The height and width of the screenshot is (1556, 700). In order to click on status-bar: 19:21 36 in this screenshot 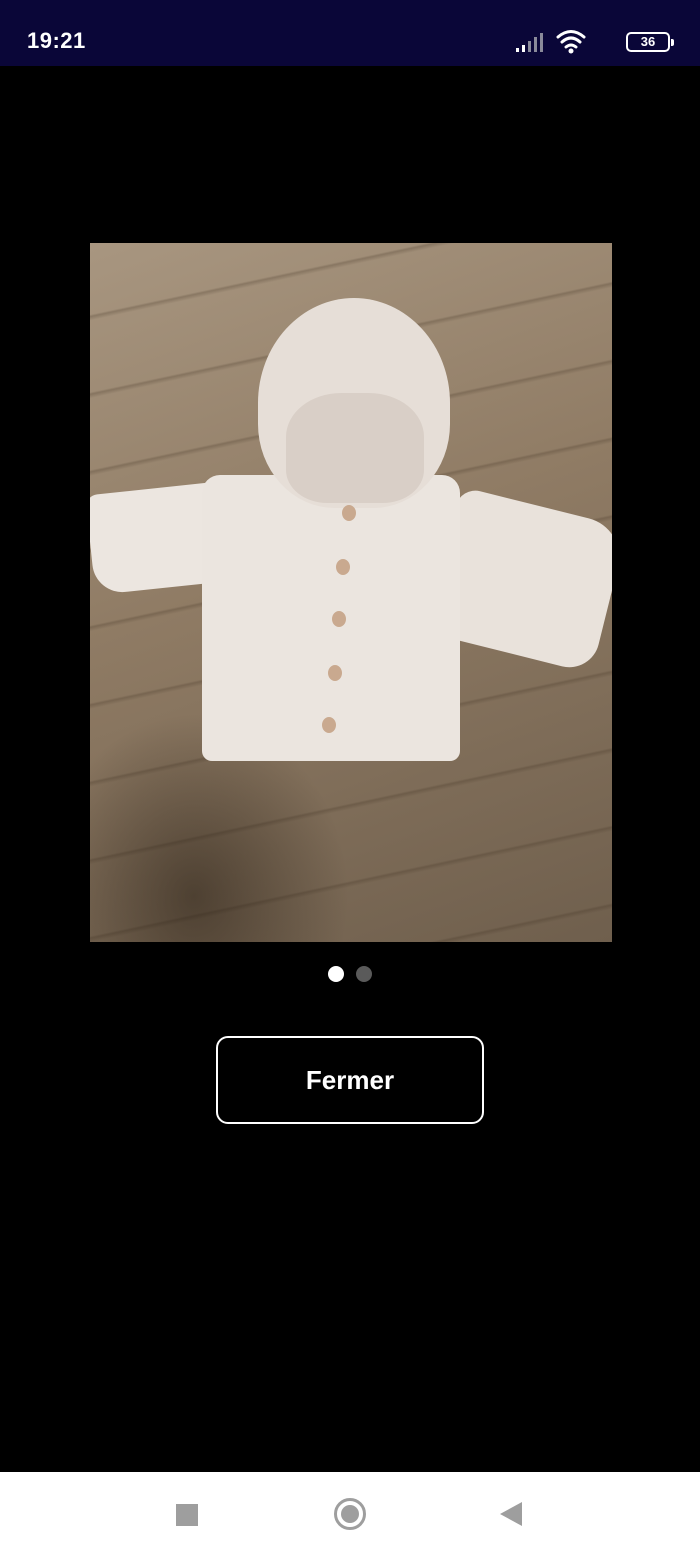, I will do `click(350, 33)`.